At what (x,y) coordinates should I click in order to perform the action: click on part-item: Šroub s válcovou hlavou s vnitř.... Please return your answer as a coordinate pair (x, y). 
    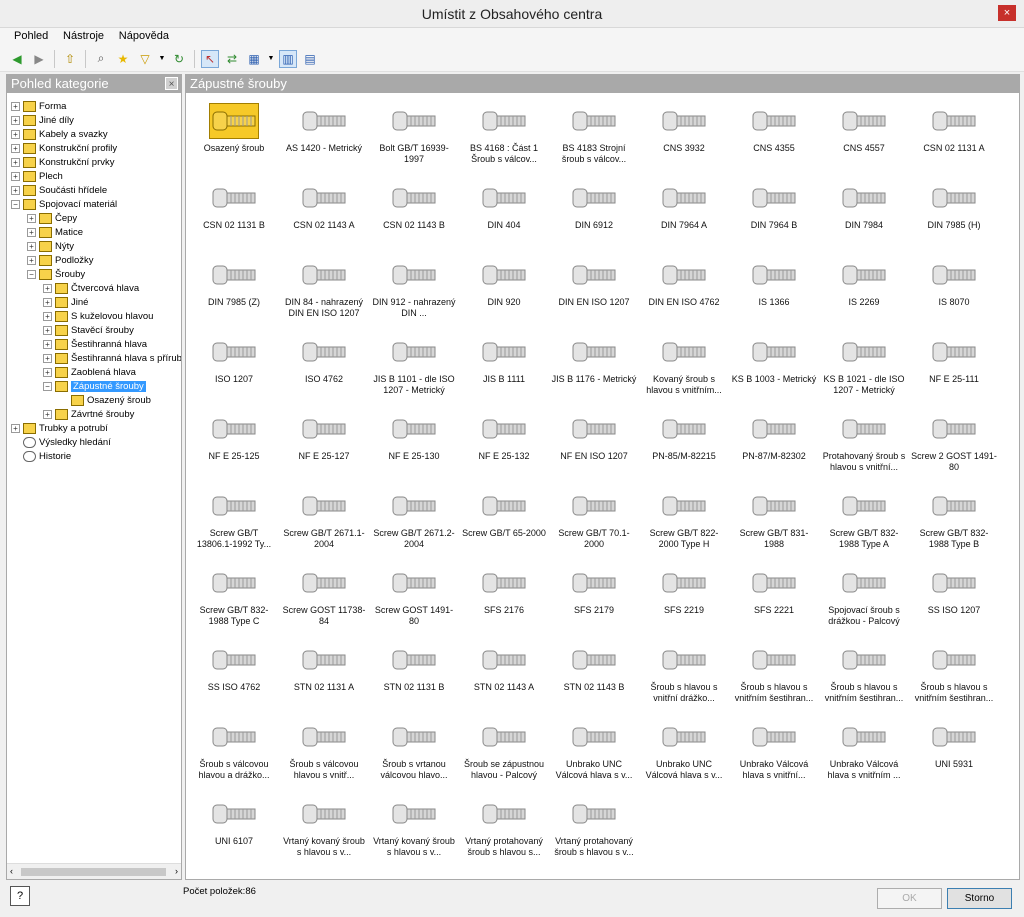
    Looking at the image, I should click on (324, 750).